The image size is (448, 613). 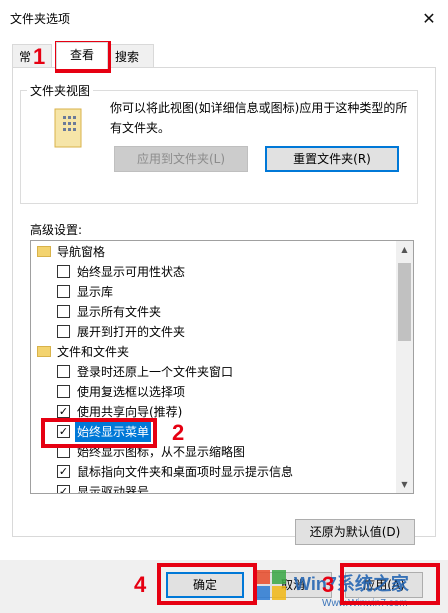 What do you see at coordinates (178, 432) in the screenshot?
I see `annotation-number-2: 2` at bounding box center [178, 432].